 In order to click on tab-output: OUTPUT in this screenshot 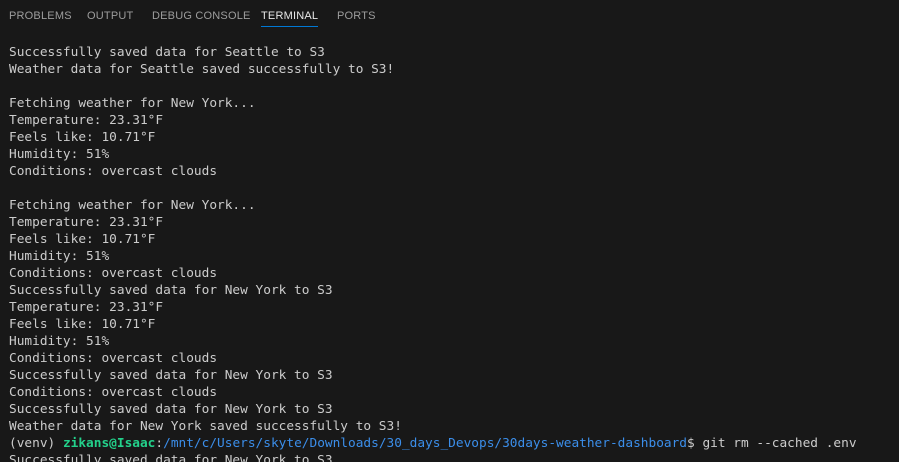, I will do `click(110, 17)`.